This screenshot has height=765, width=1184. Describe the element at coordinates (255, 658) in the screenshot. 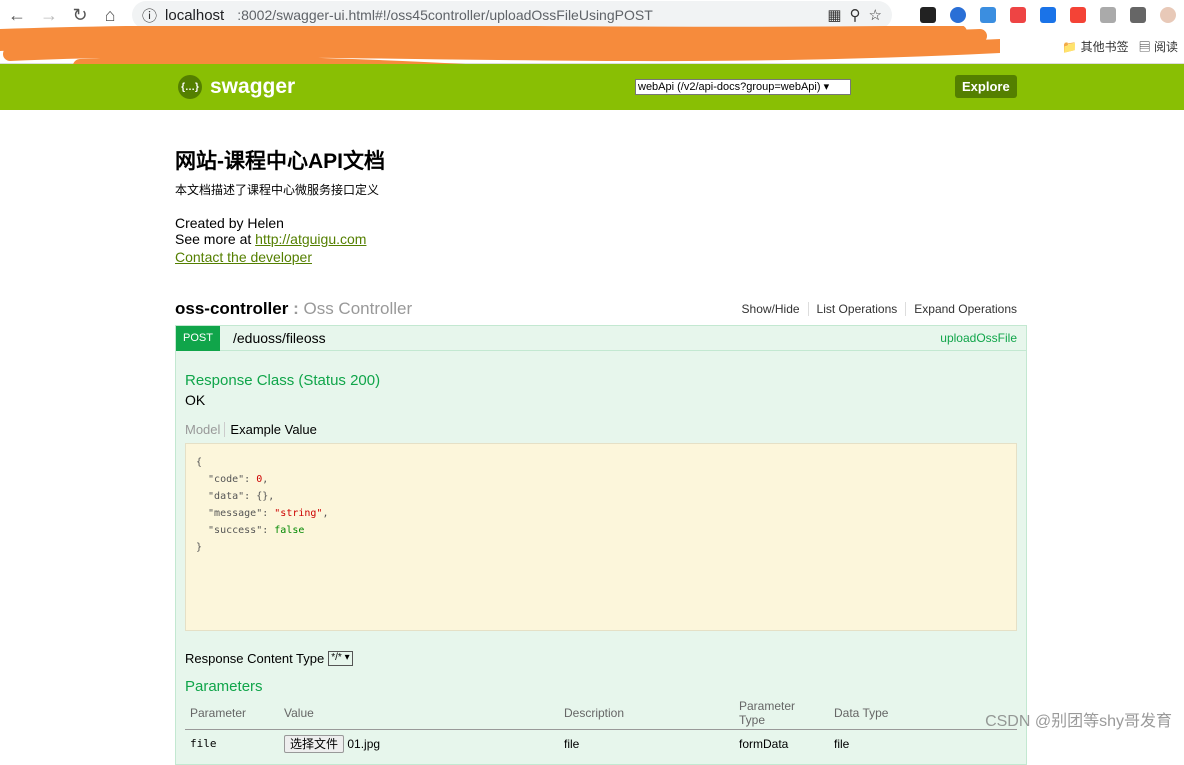

I see `response-content-type-label: Response Content Type` at that location.